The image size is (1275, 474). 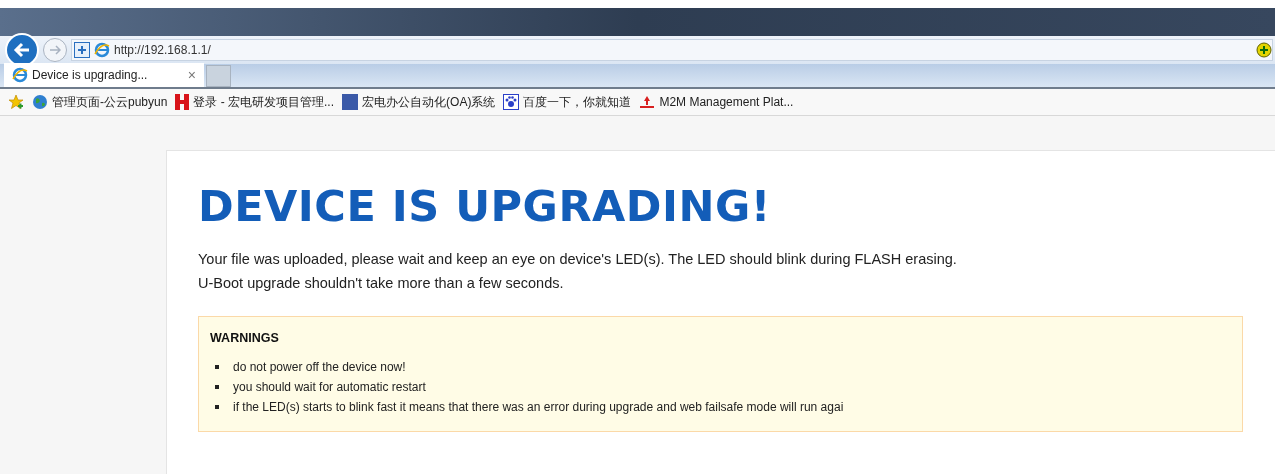 I want to click on forward-arrow-icon, so click(x=55, y=50).